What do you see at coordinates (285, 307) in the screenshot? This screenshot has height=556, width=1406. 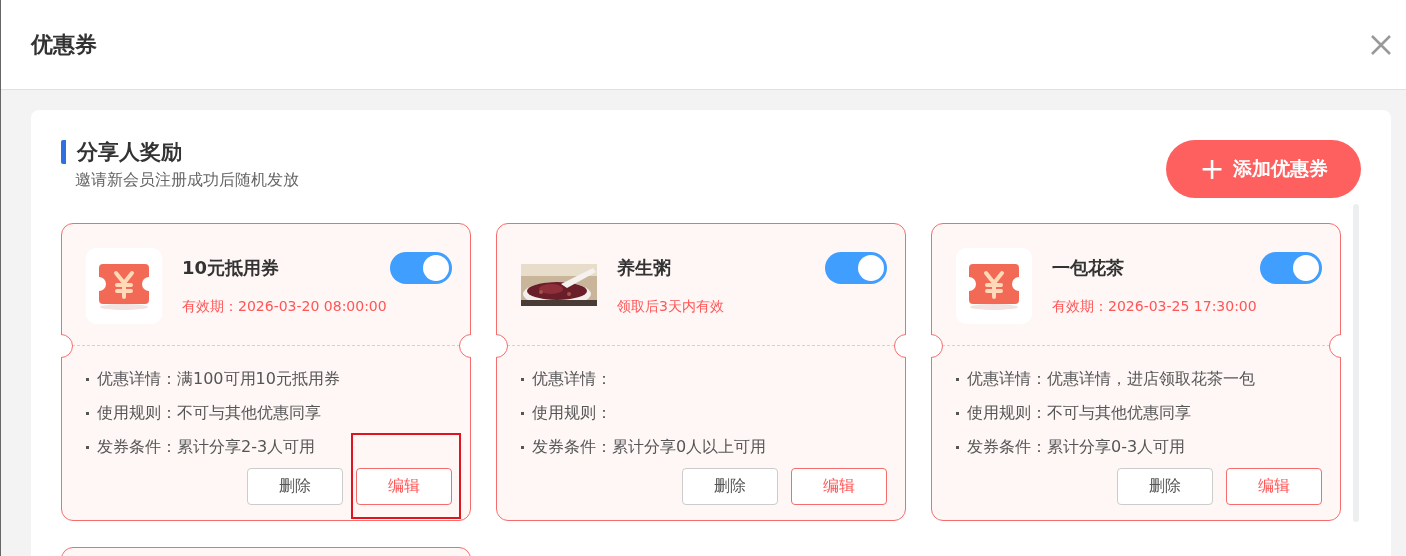 I see `validity-text: 有效期：2026-03-20 08:00:00` at bounding box center [285, 307].